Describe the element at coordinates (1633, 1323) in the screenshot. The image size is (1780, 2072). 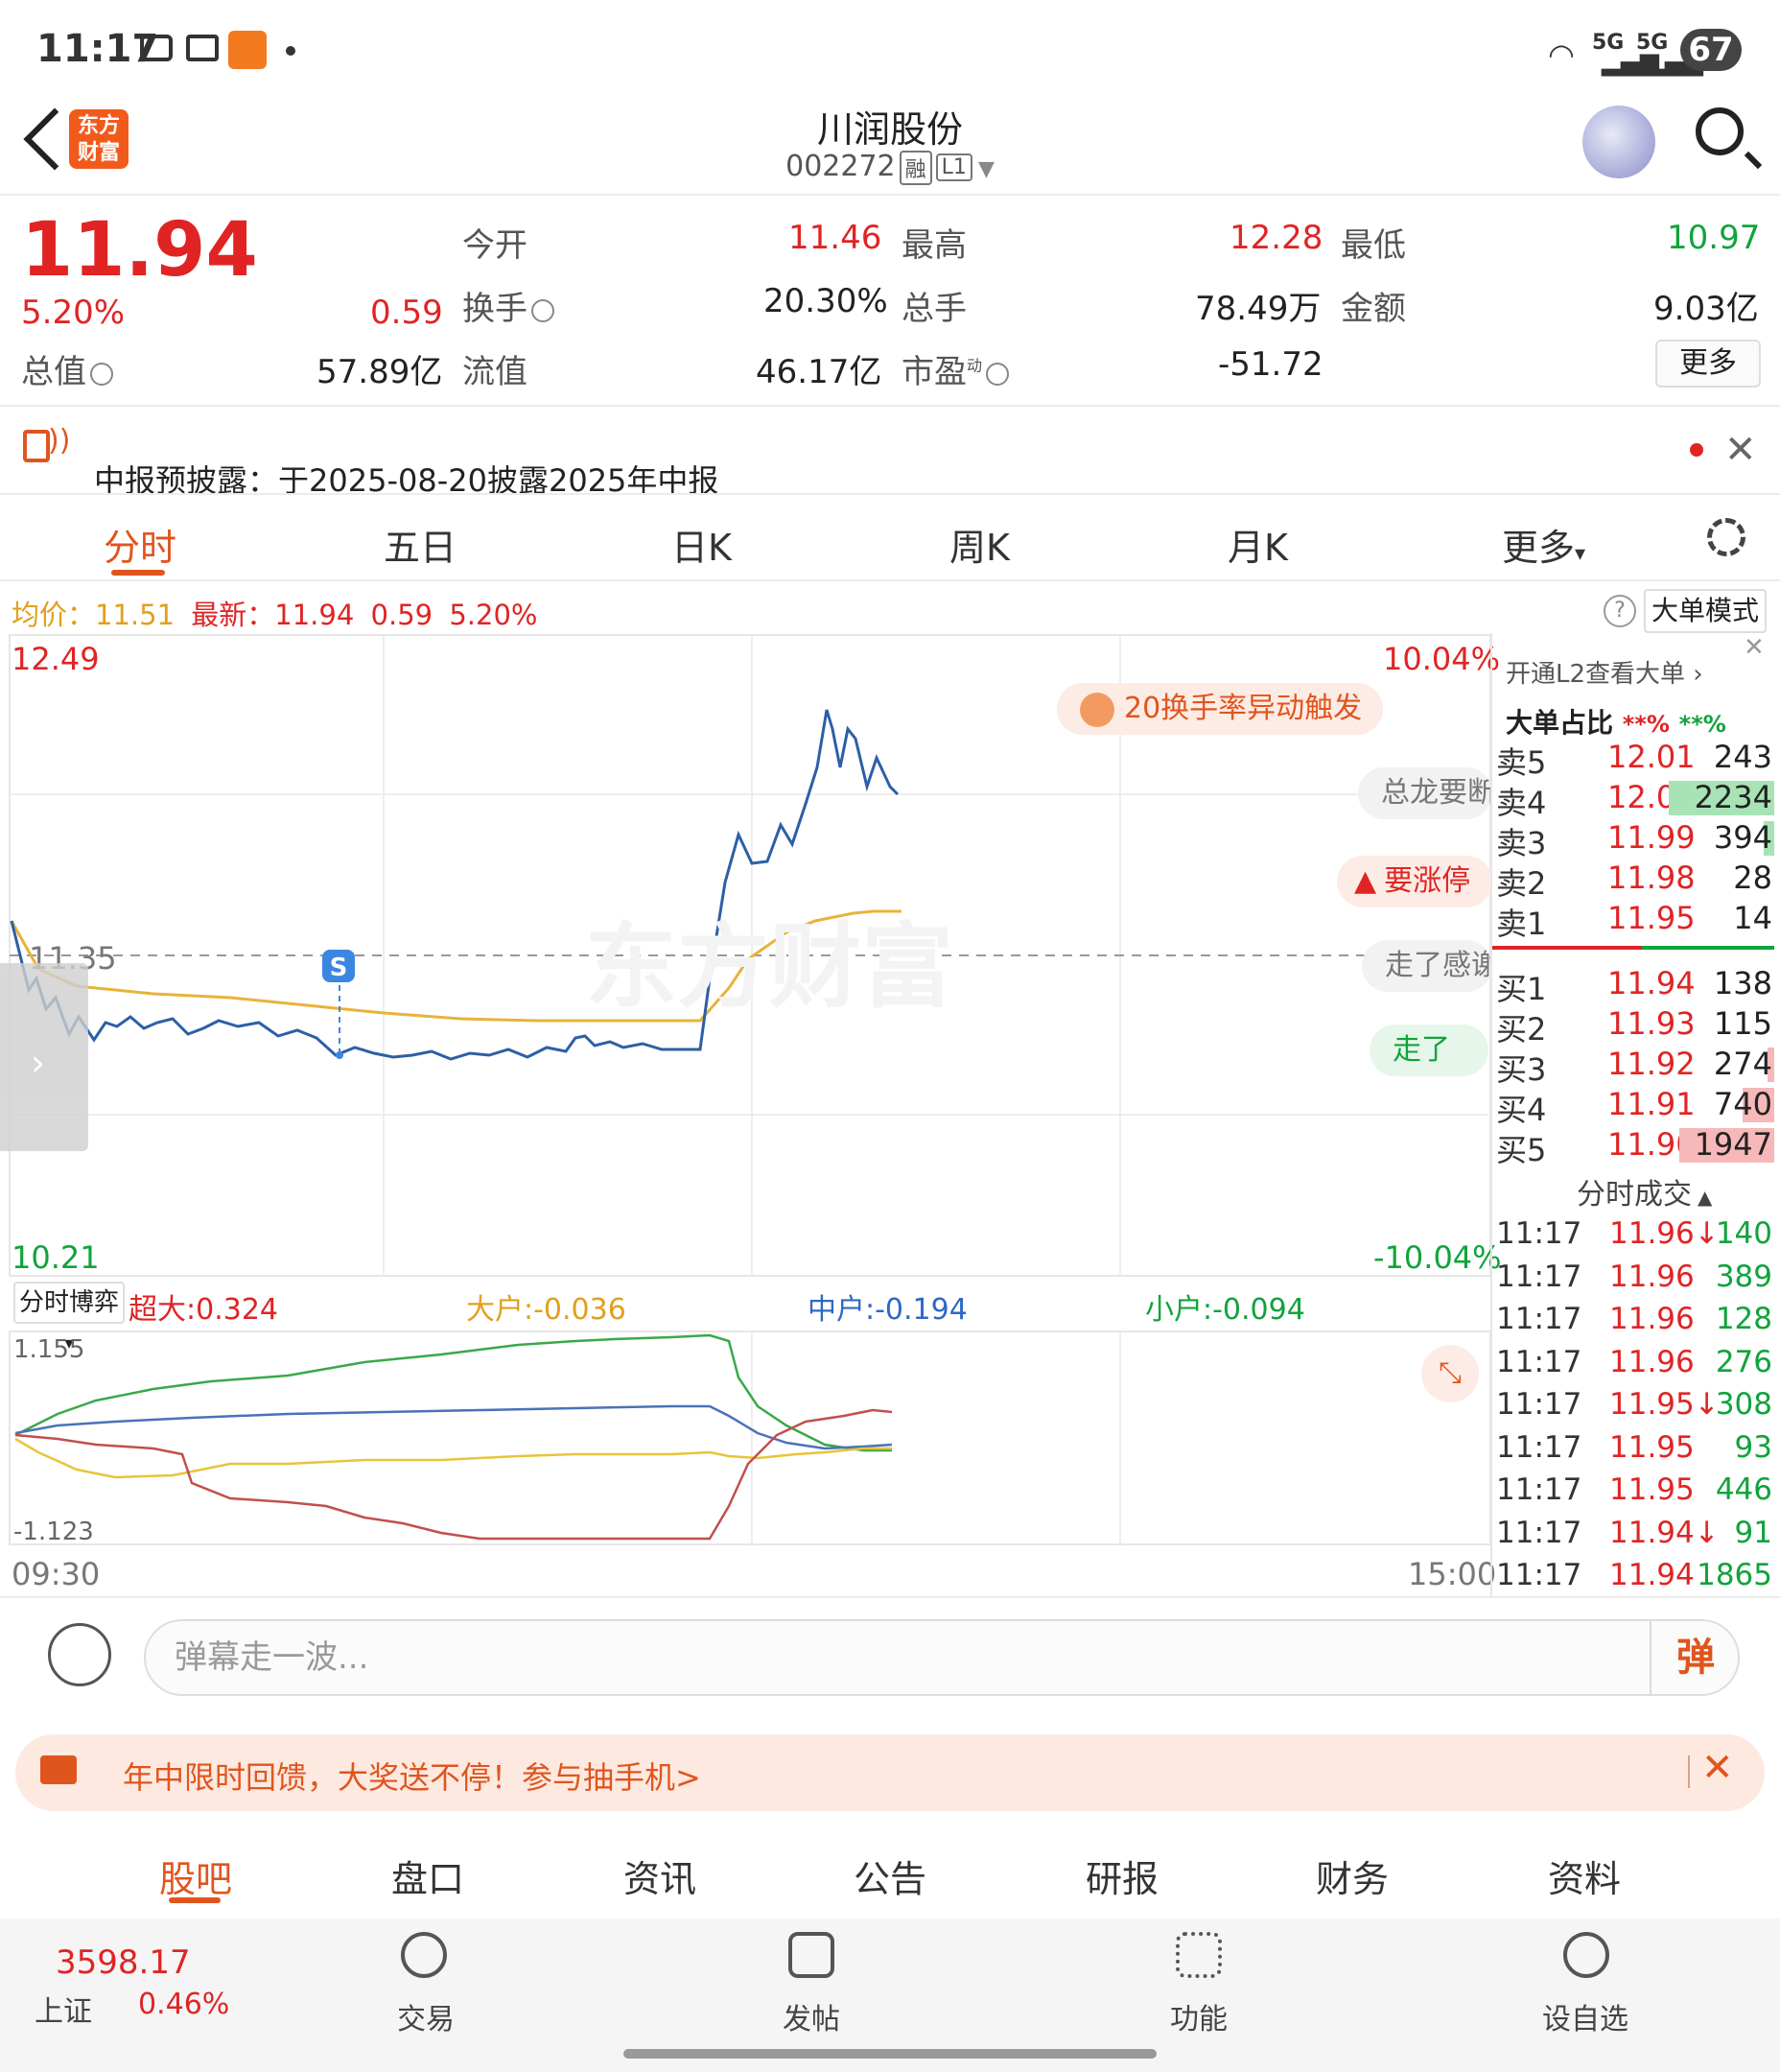
I see `tick-row: 11:17 11.96 128` at that location.